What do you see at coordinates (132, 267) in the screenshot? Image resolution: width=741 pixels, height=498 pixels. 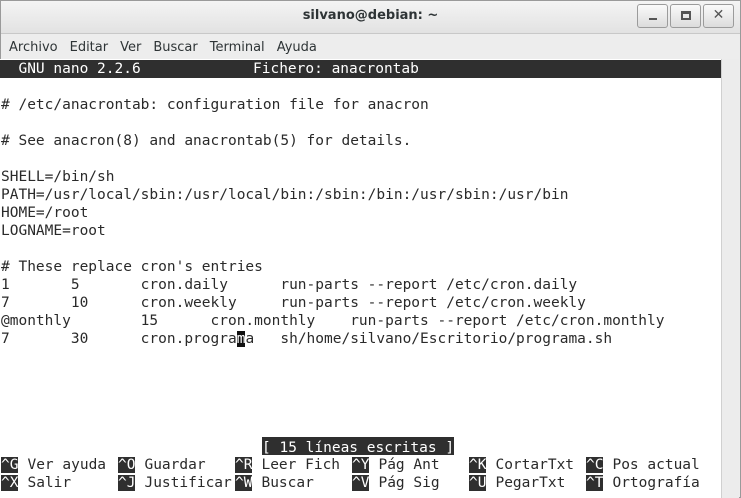 I see `file-line: # These replace cron's entries` at bounding box center [132, 267].